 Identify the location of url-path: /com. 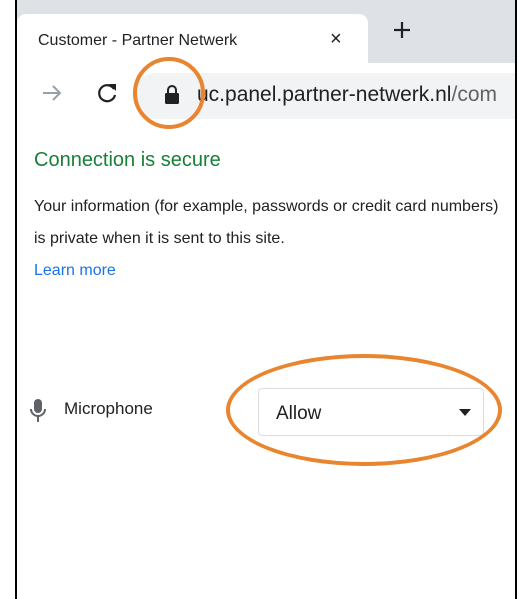
(474, 94).